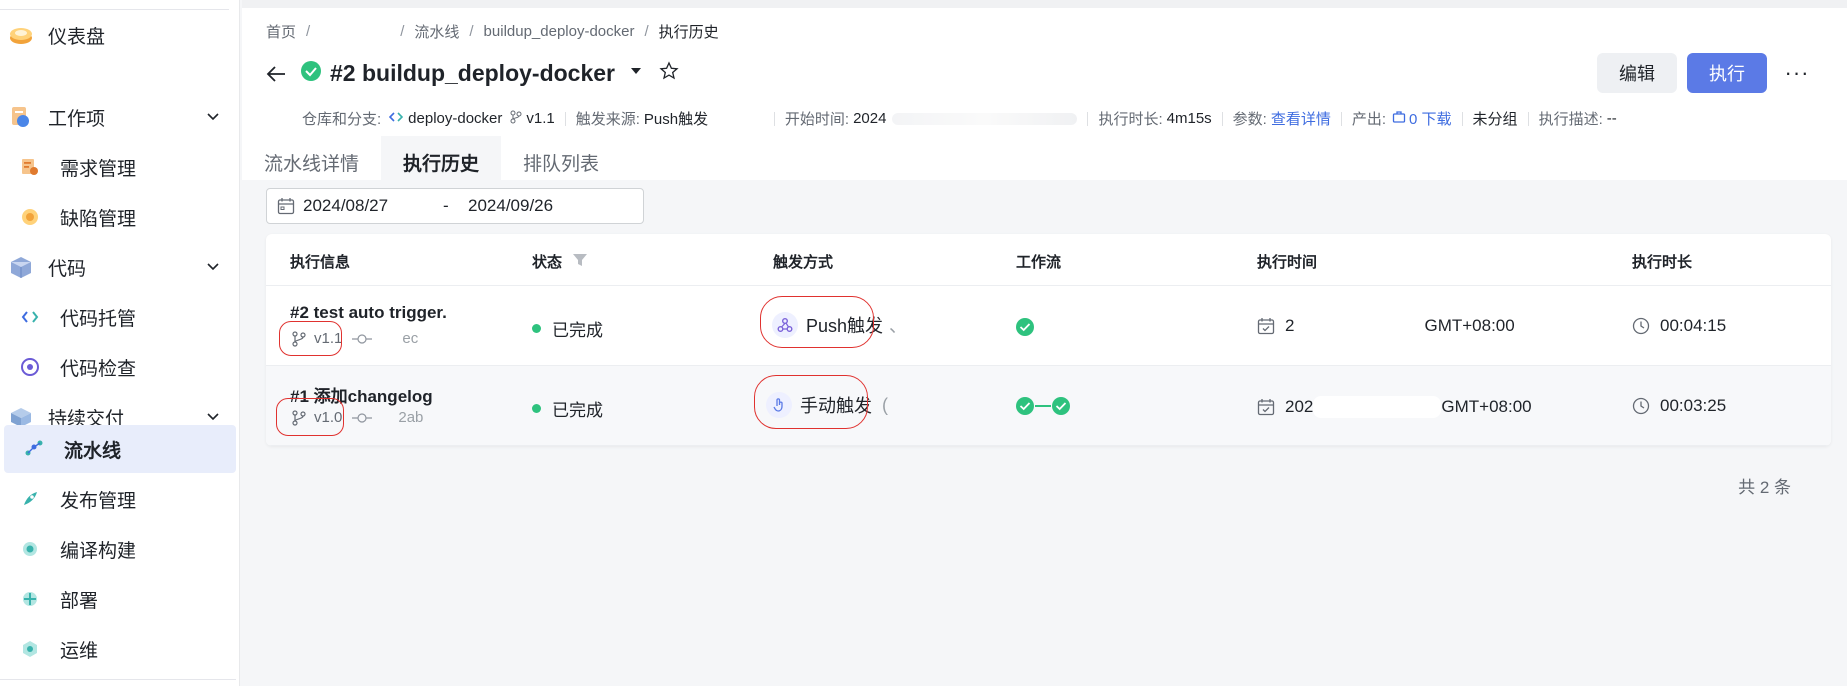 The width and height of the screenshot is (1847, 686). What do you see at coordinates (985, 118) in the screenshot?
I see `redacted-block` at bounding box center [985, 118].